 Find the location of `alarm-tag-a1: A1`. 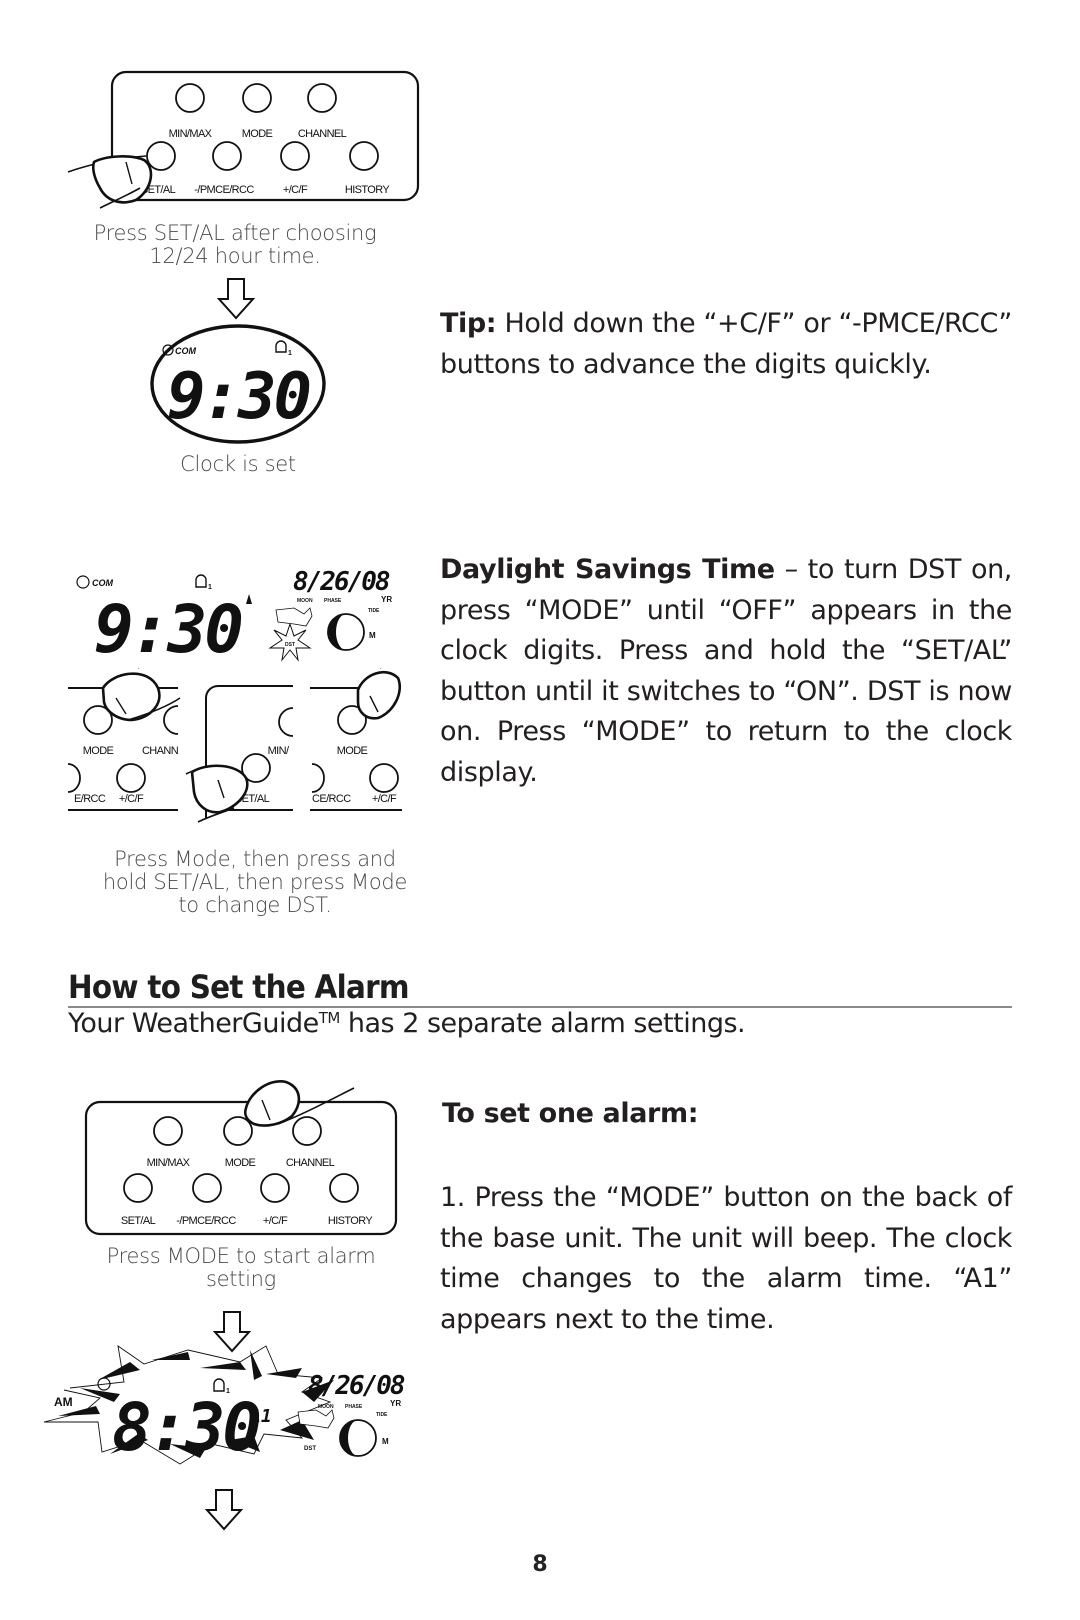

alarm-tag-a1: A1 is located at coordinates (260, 1416).